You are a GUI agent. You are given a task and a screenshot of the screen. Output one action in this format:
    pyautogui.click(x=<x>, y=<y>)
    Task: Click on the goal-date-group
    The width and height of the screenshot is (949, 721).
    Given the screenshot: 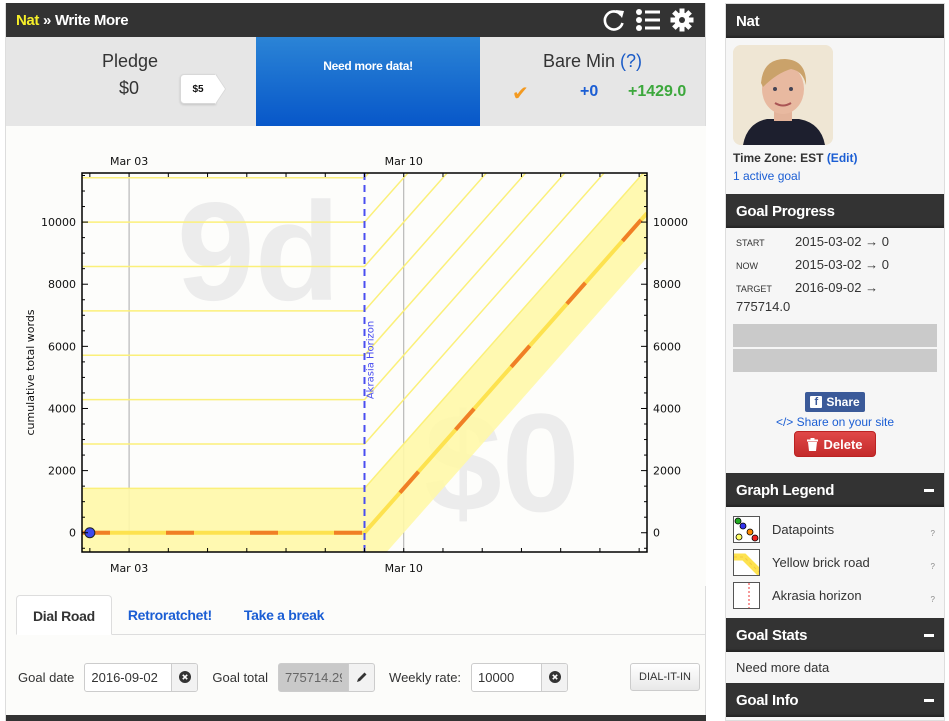 What is the action you would take?
    pyautogui.click(x=141, y=677)
    